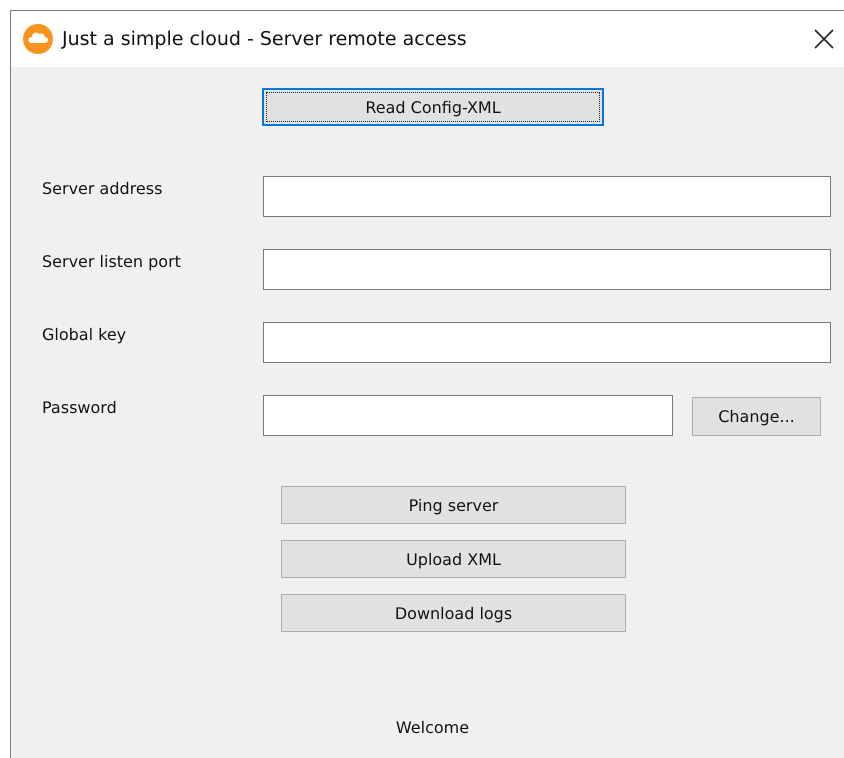 The image size is (844, 758). What do you see at coordinates (453, 505) in the screenshot?
I see `action-button: Ping server` at bounding box center [453, 505].